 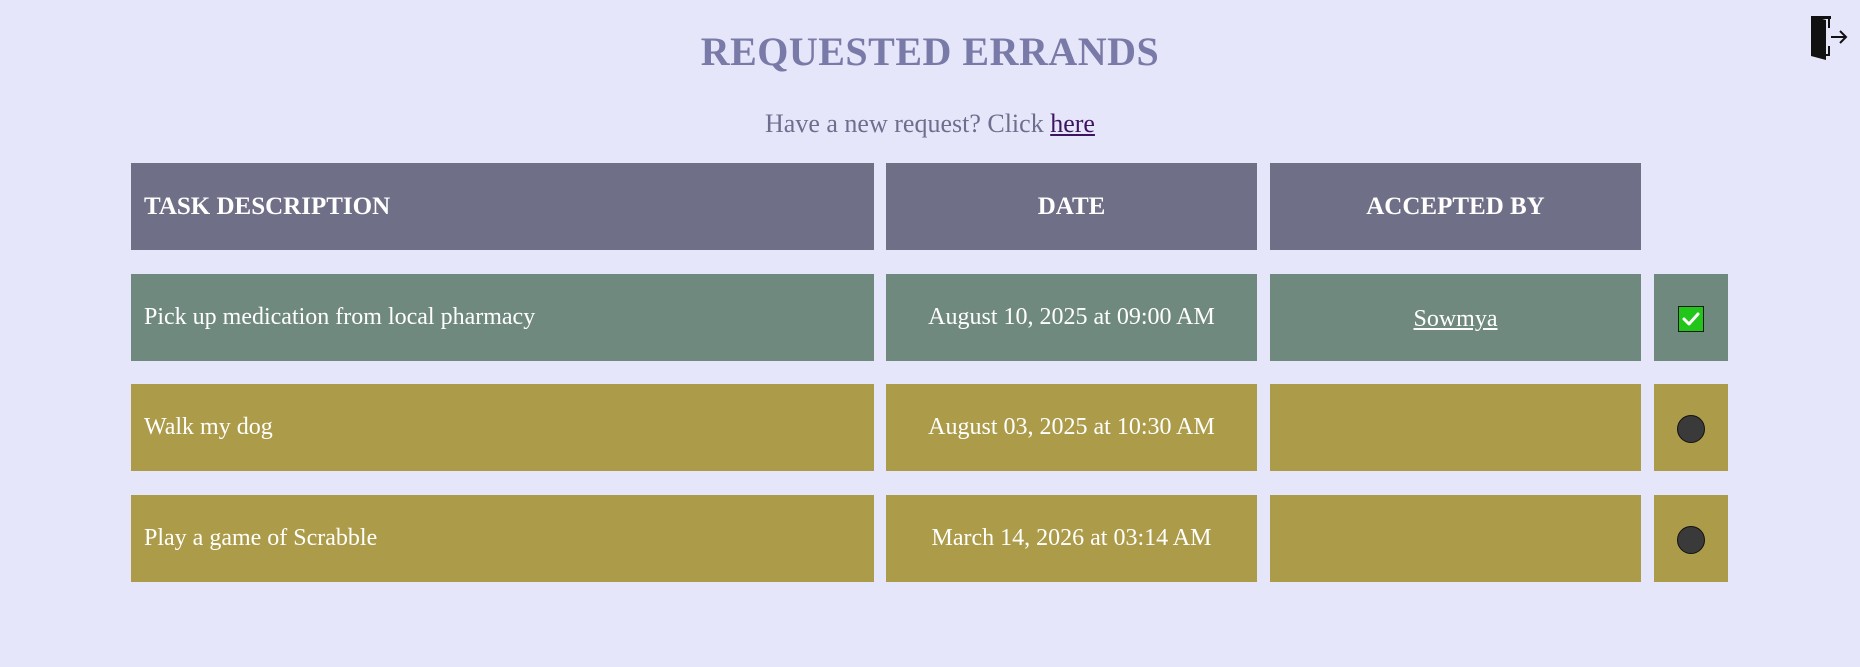 What do you see at coordinates (502, 317) in the screenshot?
I see `row-1-description: Pick up medication from local pharmacy` at bounding box center [502, 317].